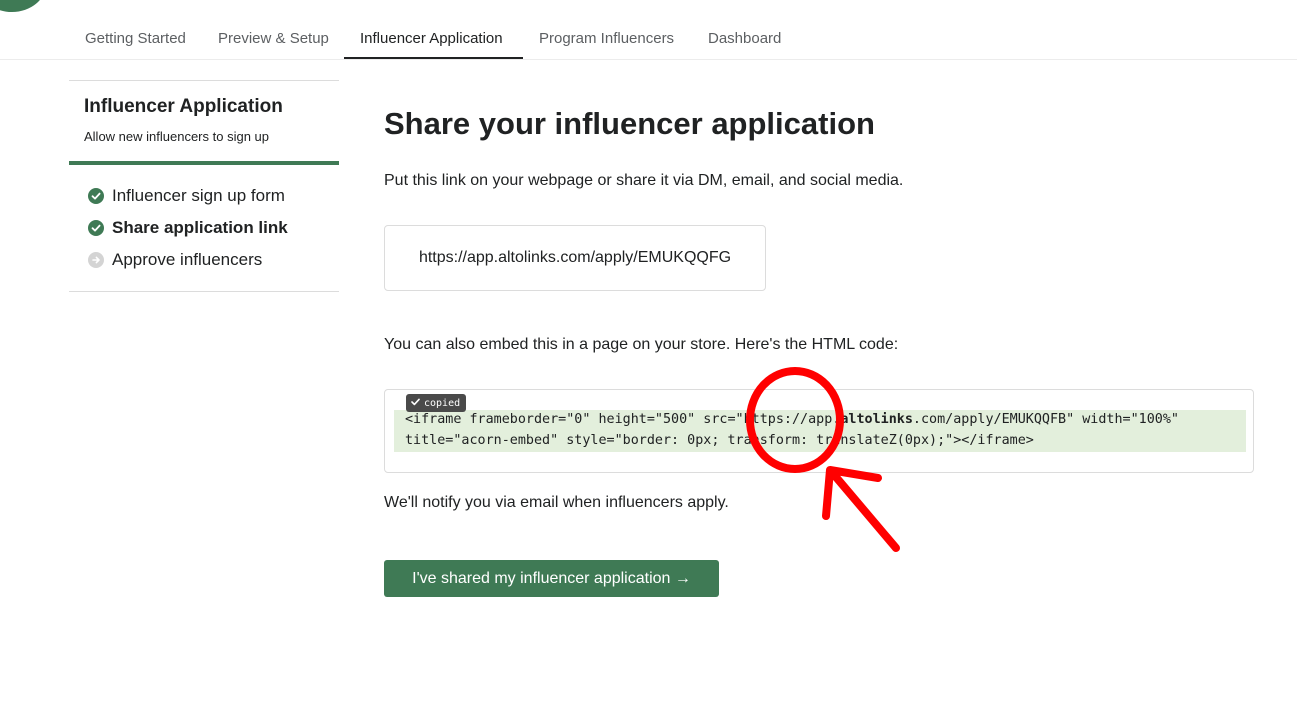 The image size is (1297, 716). I want to click on active-tab-indicator, so click(433, 58).